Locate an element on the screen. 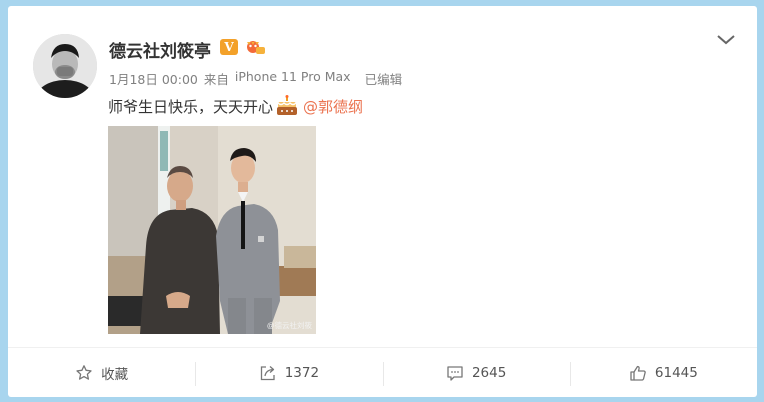  comment-bubble-icon is located at coordinates (455, 373).